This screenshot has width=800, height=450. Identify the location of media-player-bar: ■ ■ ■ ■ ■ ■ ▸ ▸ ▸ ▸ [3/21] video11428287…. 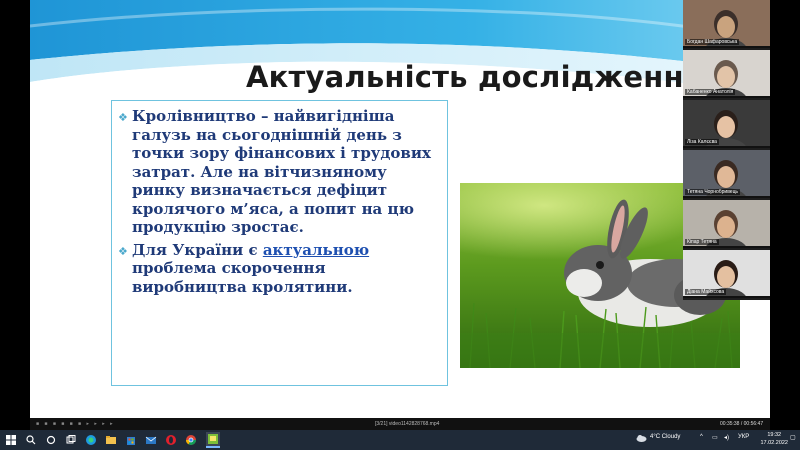
(400, 424).